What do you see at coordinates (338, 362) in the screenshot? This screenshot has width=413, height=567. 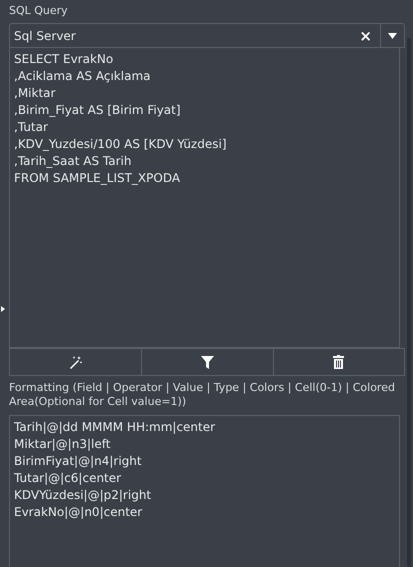 I see `trash-icon` at bounding box center [338, 362].